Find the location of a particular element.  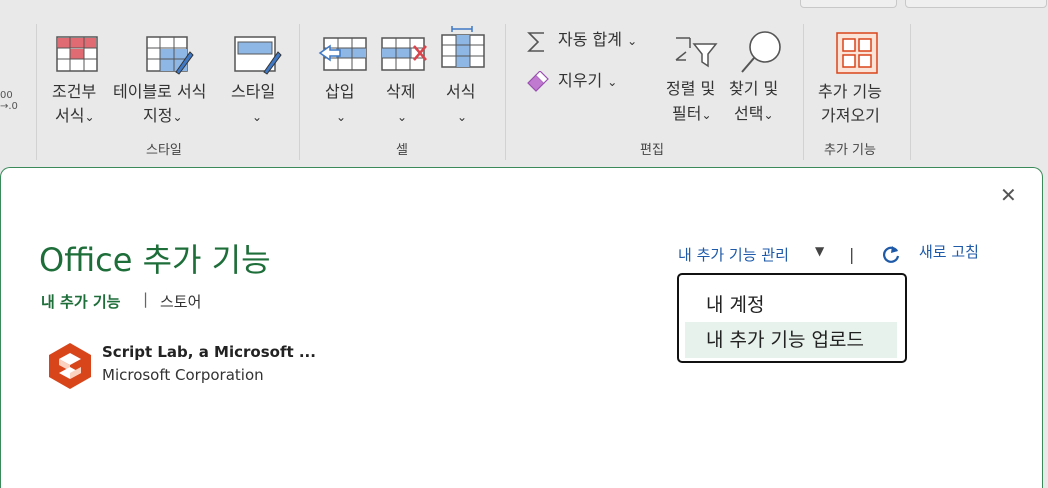

get-addins-label-2: 가져오기 is located at coordinates (850, 115).